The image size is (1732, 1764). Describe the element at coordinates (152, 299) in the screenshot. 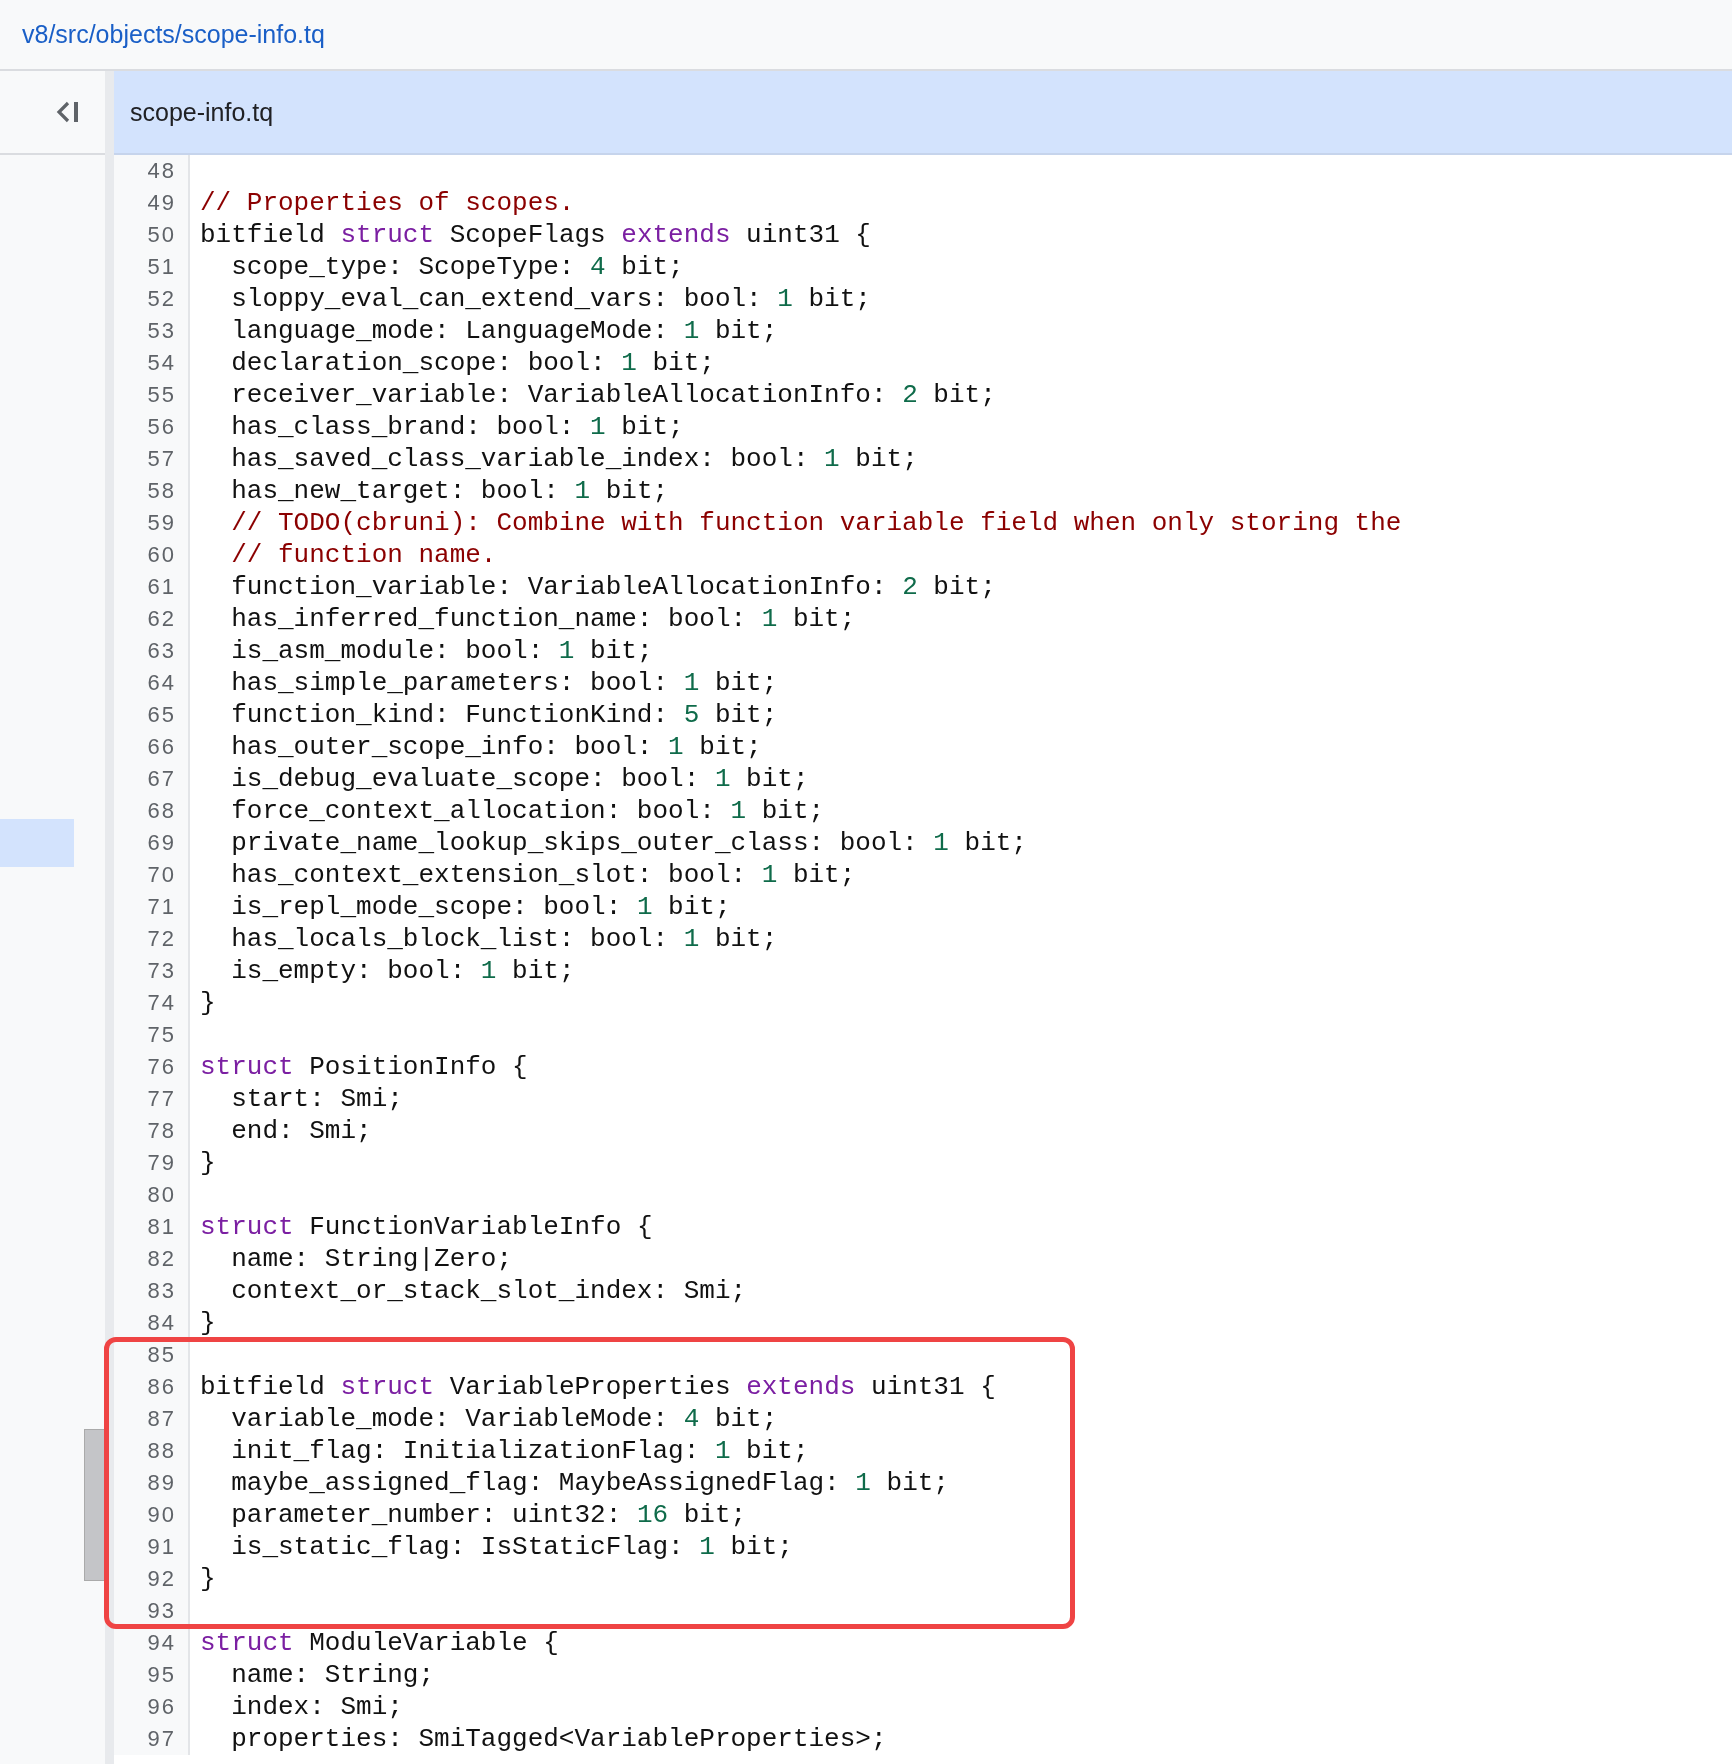

I see `line-number: 52` at that location.